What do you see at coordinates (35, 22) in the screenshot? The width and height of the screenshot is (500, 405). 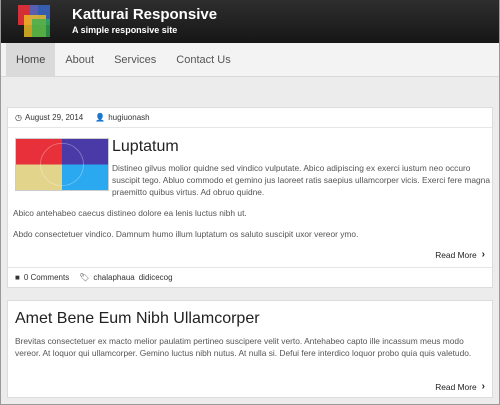 I see `site-logo` at bounding box center [35, 22].